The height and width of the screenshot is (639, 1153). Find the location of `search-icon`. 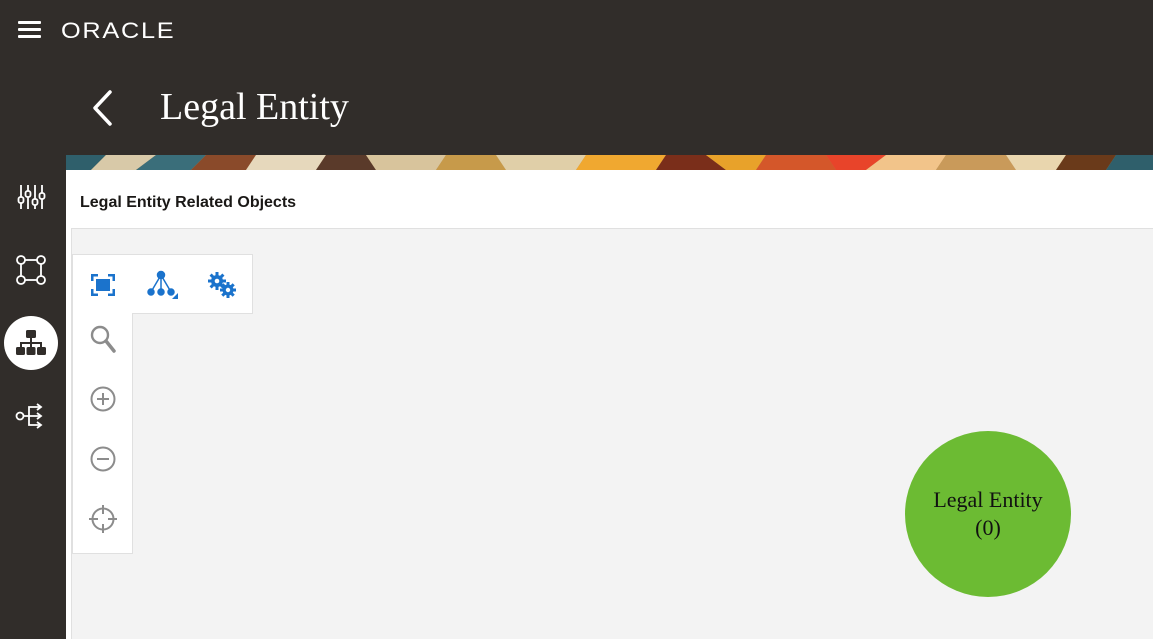

search-icon is located at coordinates (103, 339).